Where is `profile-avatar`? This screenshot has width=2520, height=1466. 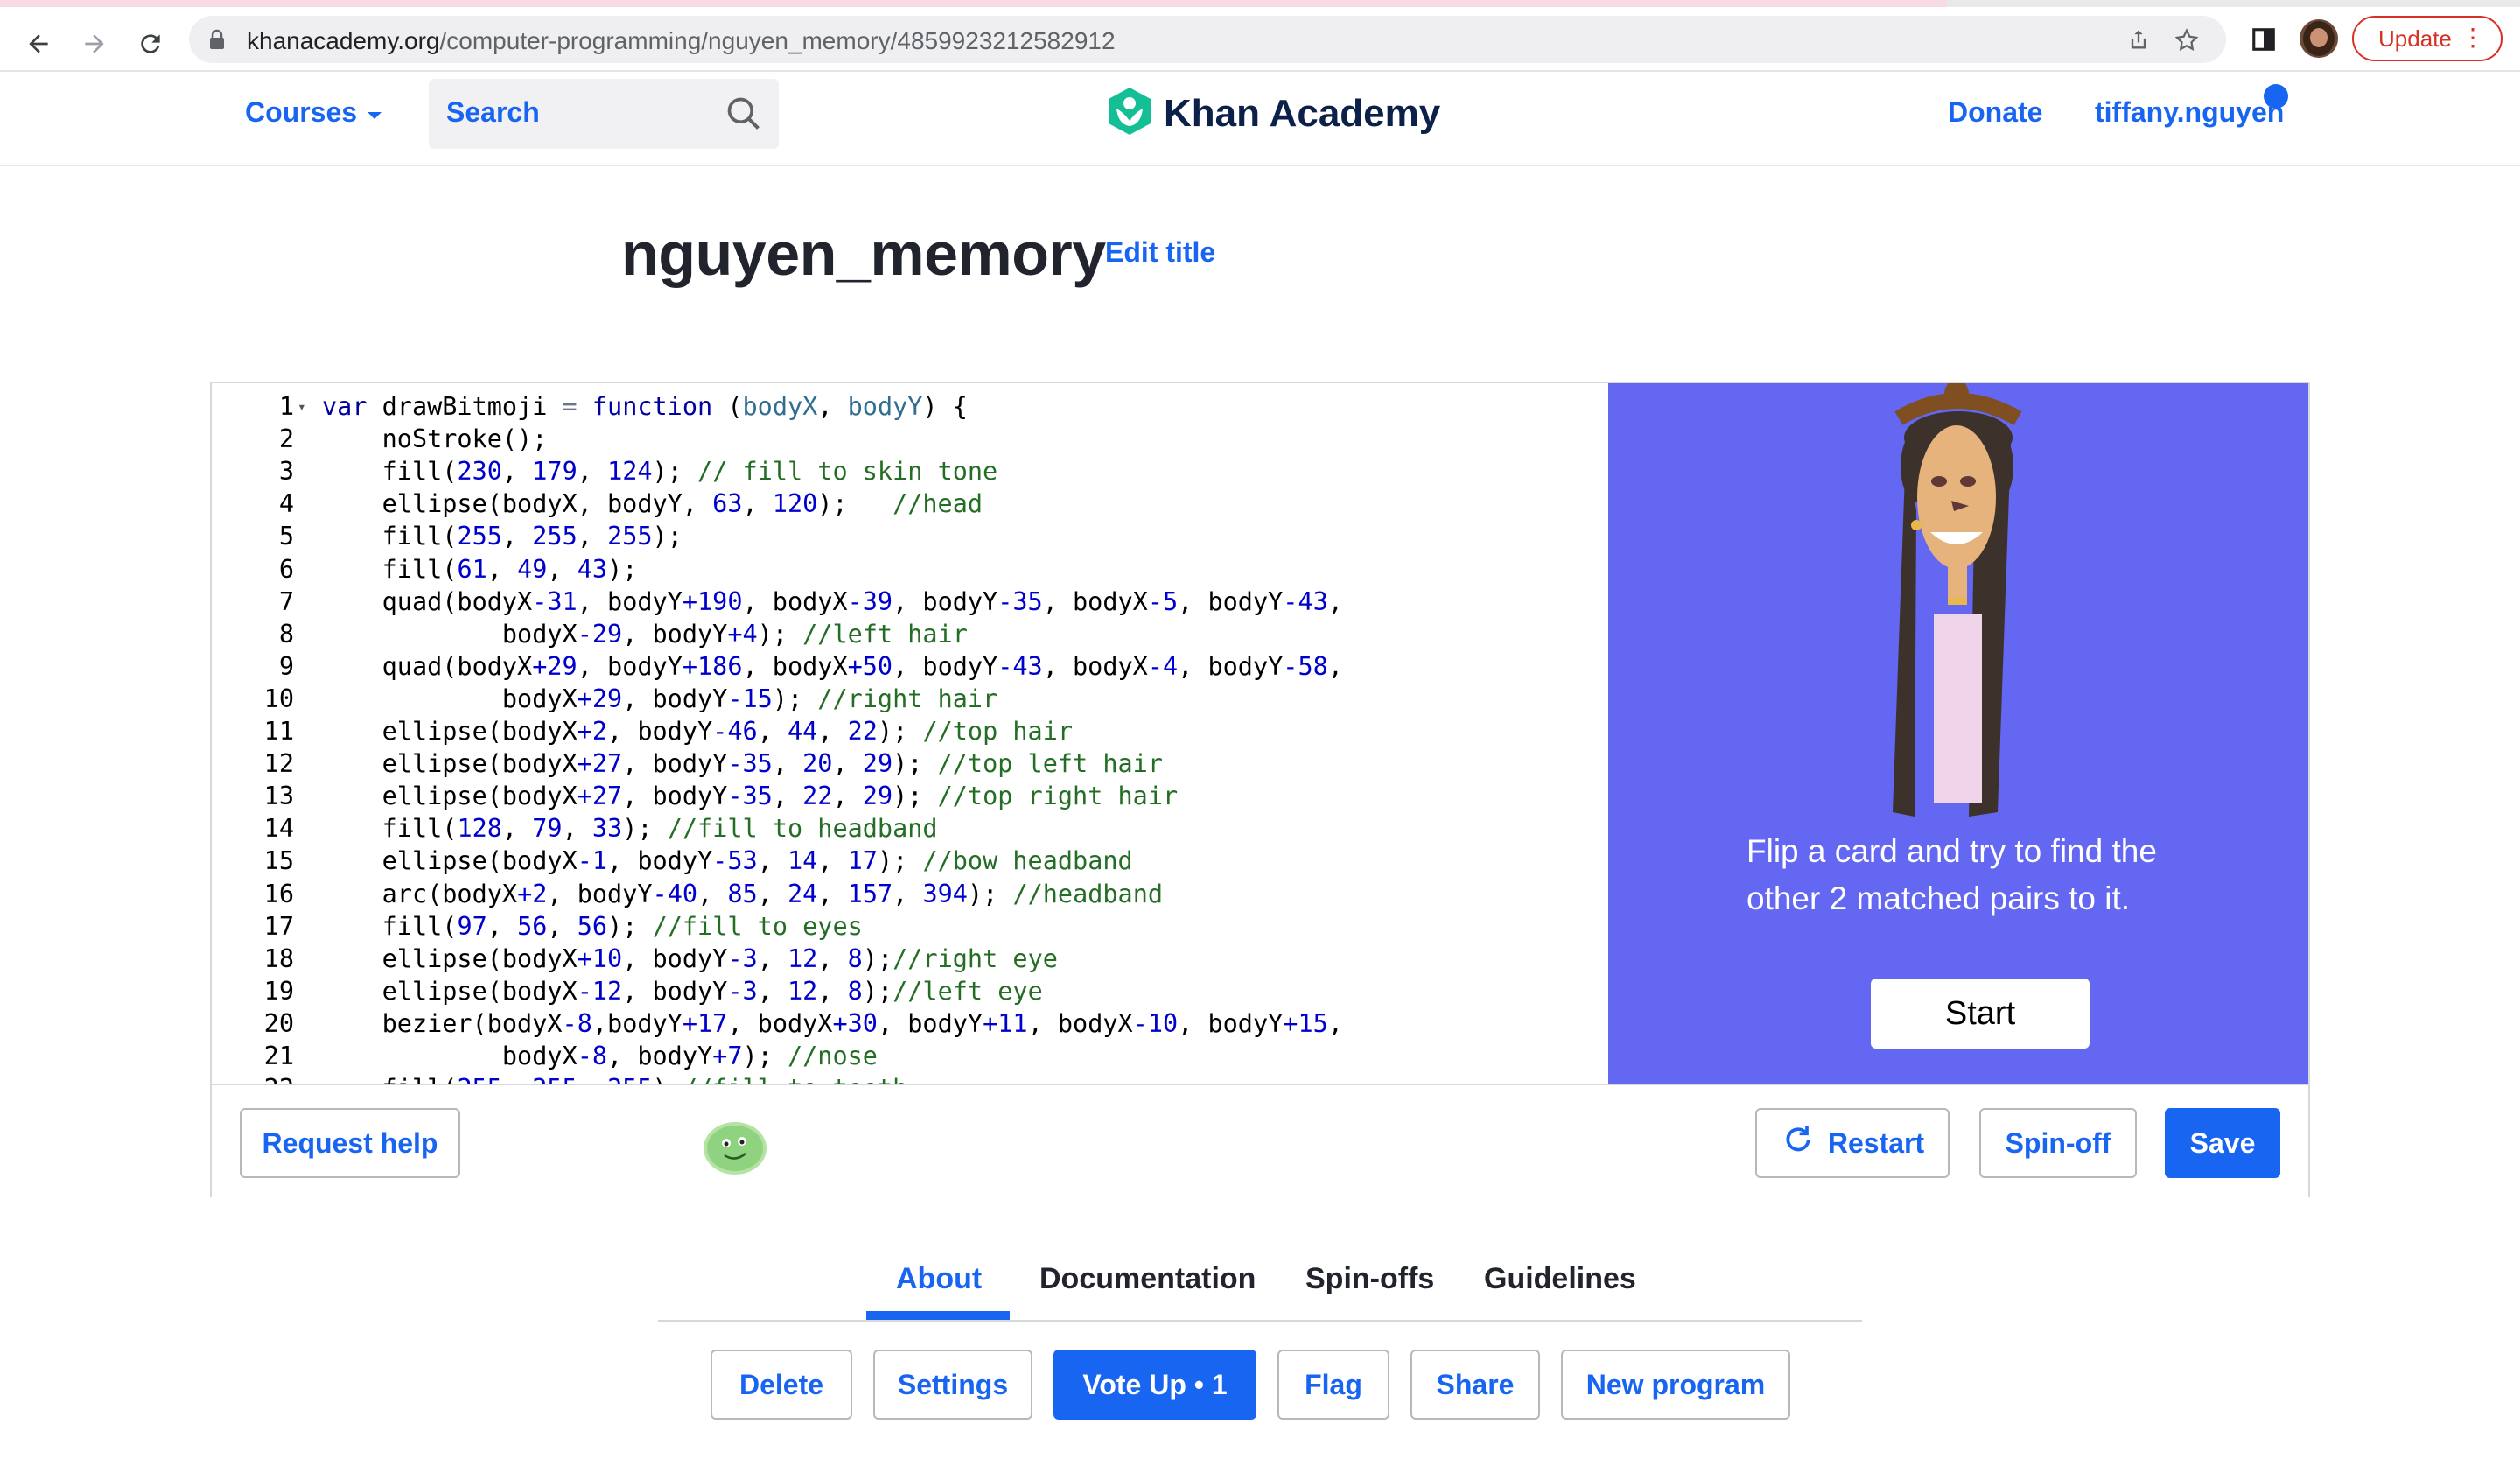 profile-avatar is located at coordinates (2319, 38).